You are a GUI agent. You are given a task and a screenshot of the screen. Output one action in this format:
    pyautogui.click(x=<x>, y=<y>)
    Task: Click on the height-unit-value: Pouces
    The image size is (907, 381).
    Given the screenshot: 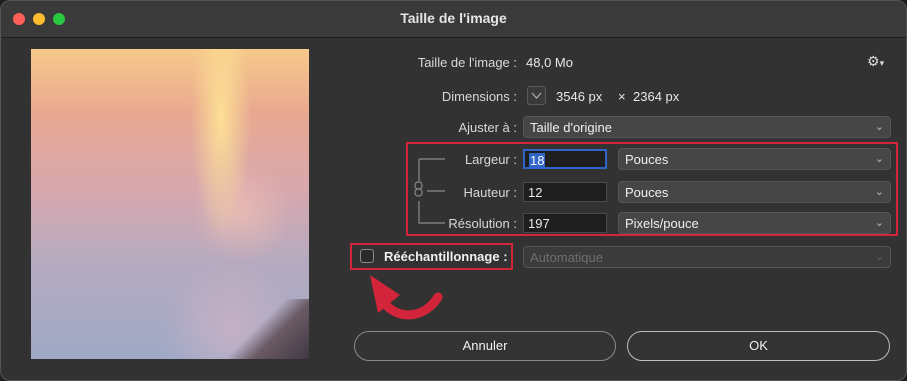 What is the action you would take?
    pyautogui.click(x=647, y=192)
    